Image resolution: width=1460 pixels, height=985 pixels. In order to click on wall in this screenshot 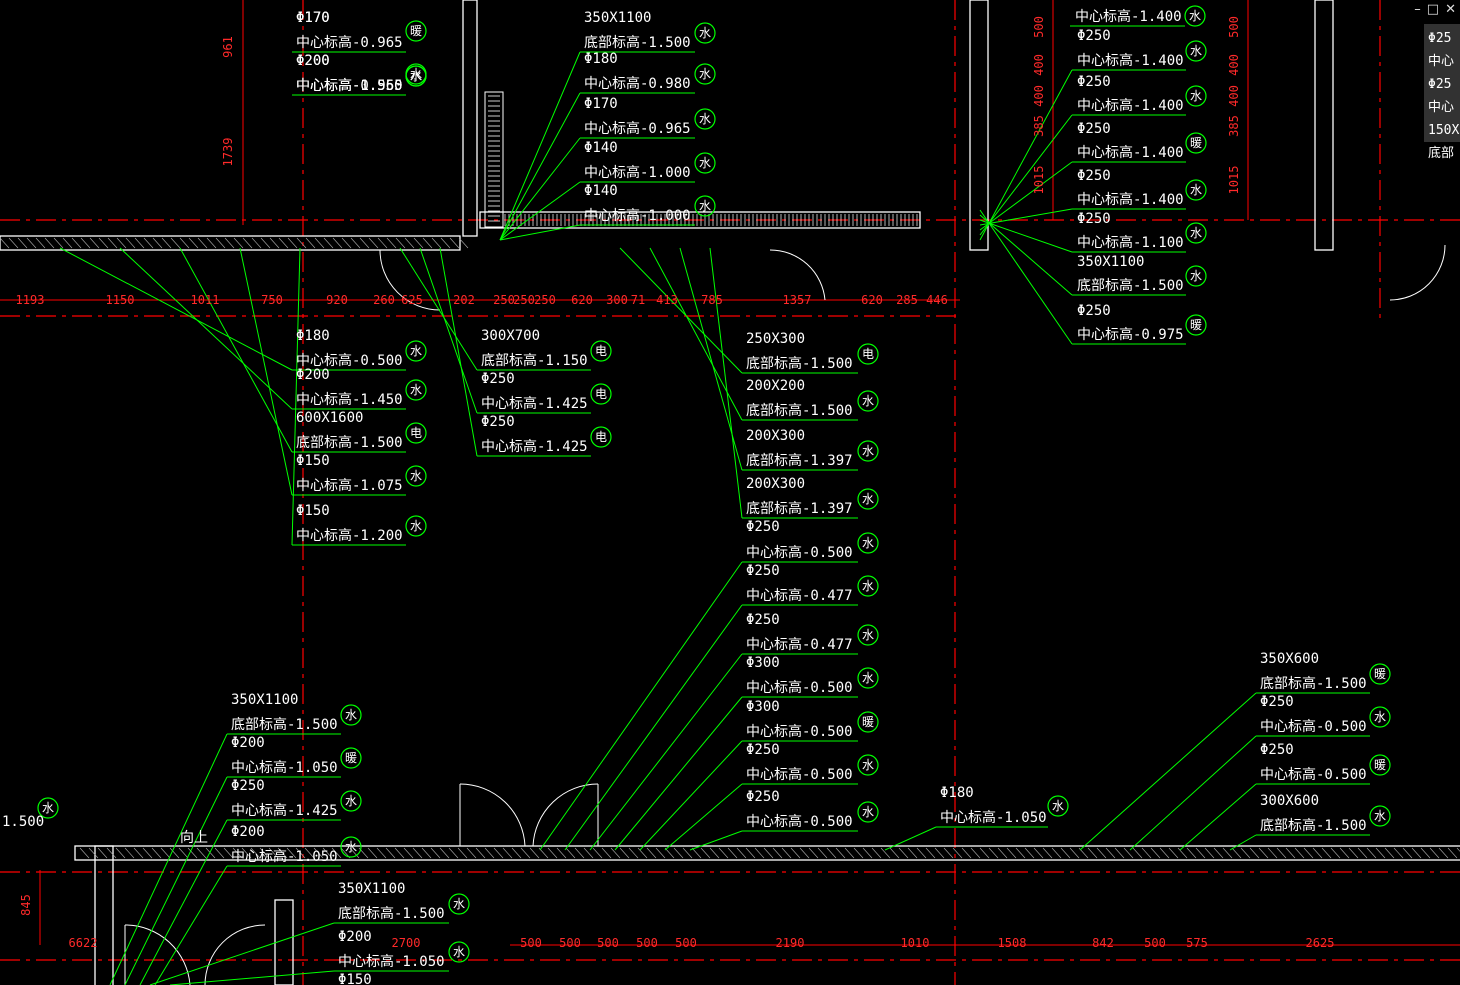, I will do `click(284, 942)`.